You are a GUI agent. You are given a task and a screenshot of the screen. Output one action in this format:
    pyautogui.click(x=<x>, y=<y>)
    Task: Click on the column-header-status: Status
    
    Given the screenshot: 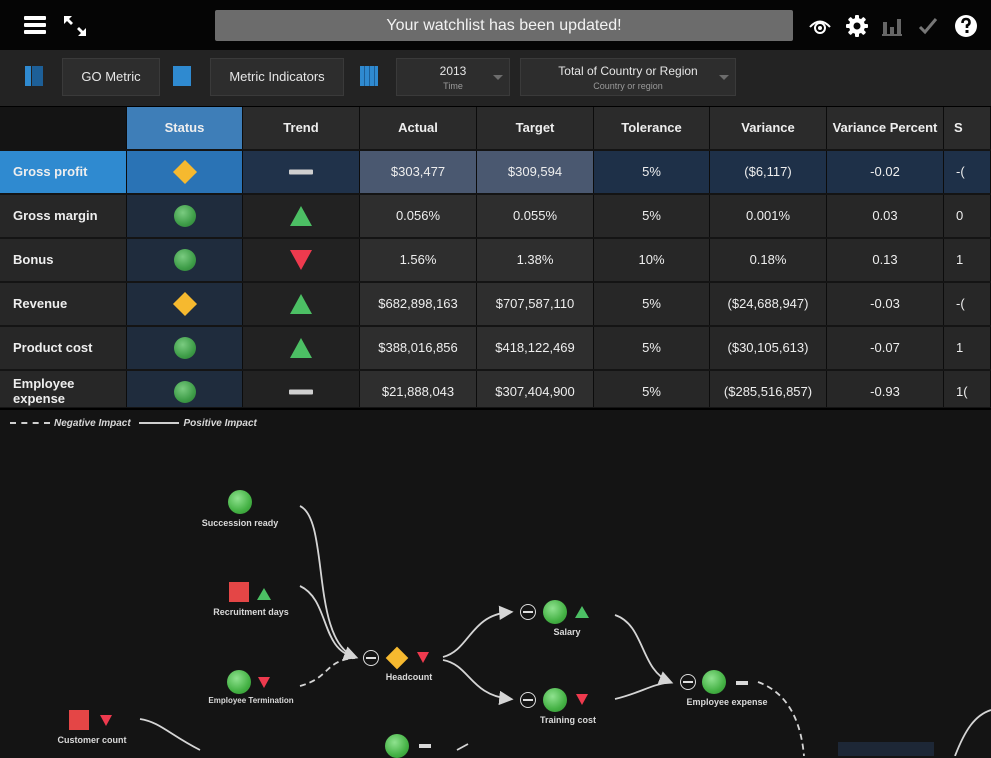 What is the action you would take?
    pyautogui.click(x=185, y=128)
    